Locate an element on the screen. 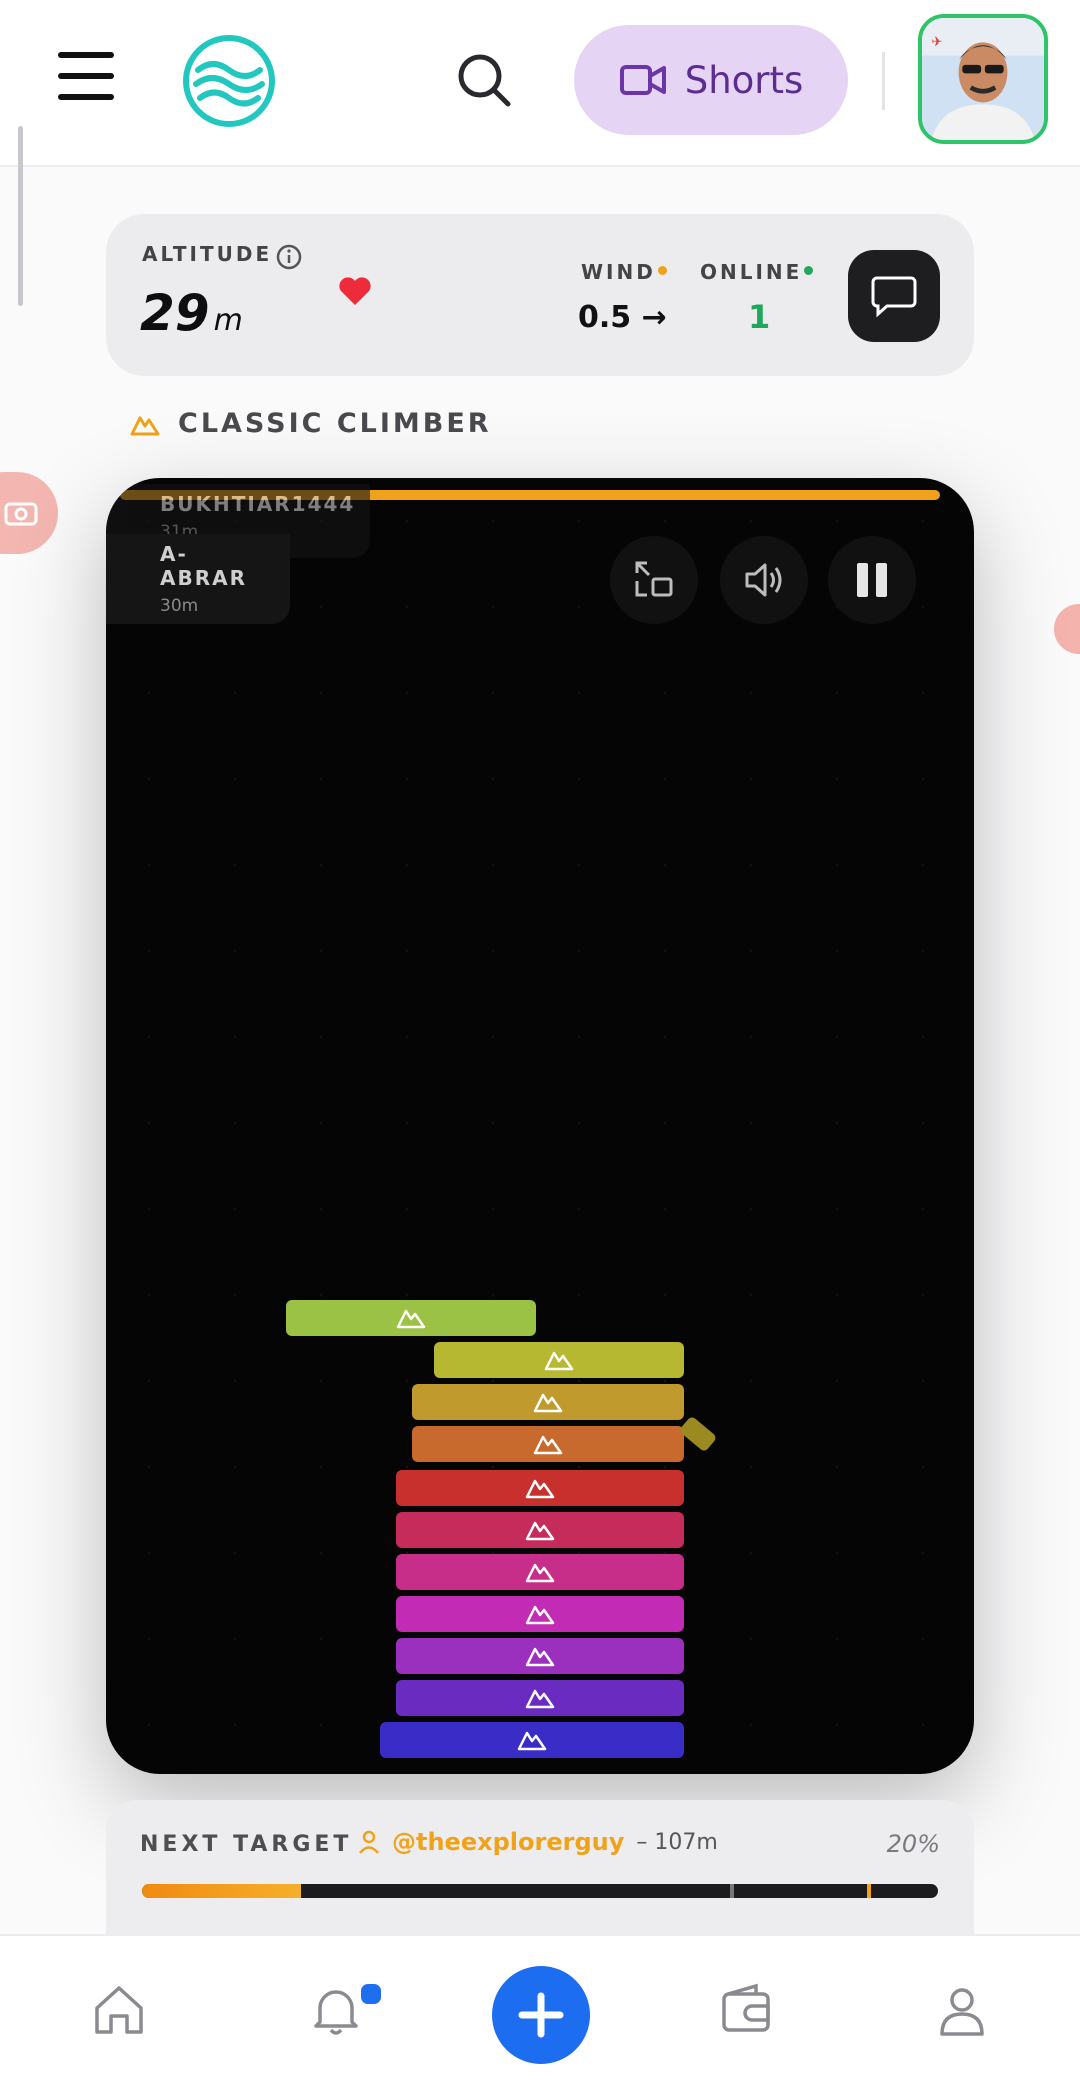  volume-button is located at coordinates (764, 580).